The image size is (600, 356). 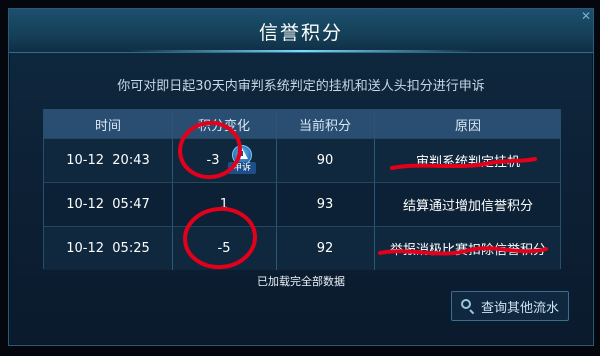 What do you see at coordinates (302, 204) in the screenshot?
I see `table-row: 10-12 05:47 1 93 结算通过增加信誉积分` at bounding box center [302, 204].